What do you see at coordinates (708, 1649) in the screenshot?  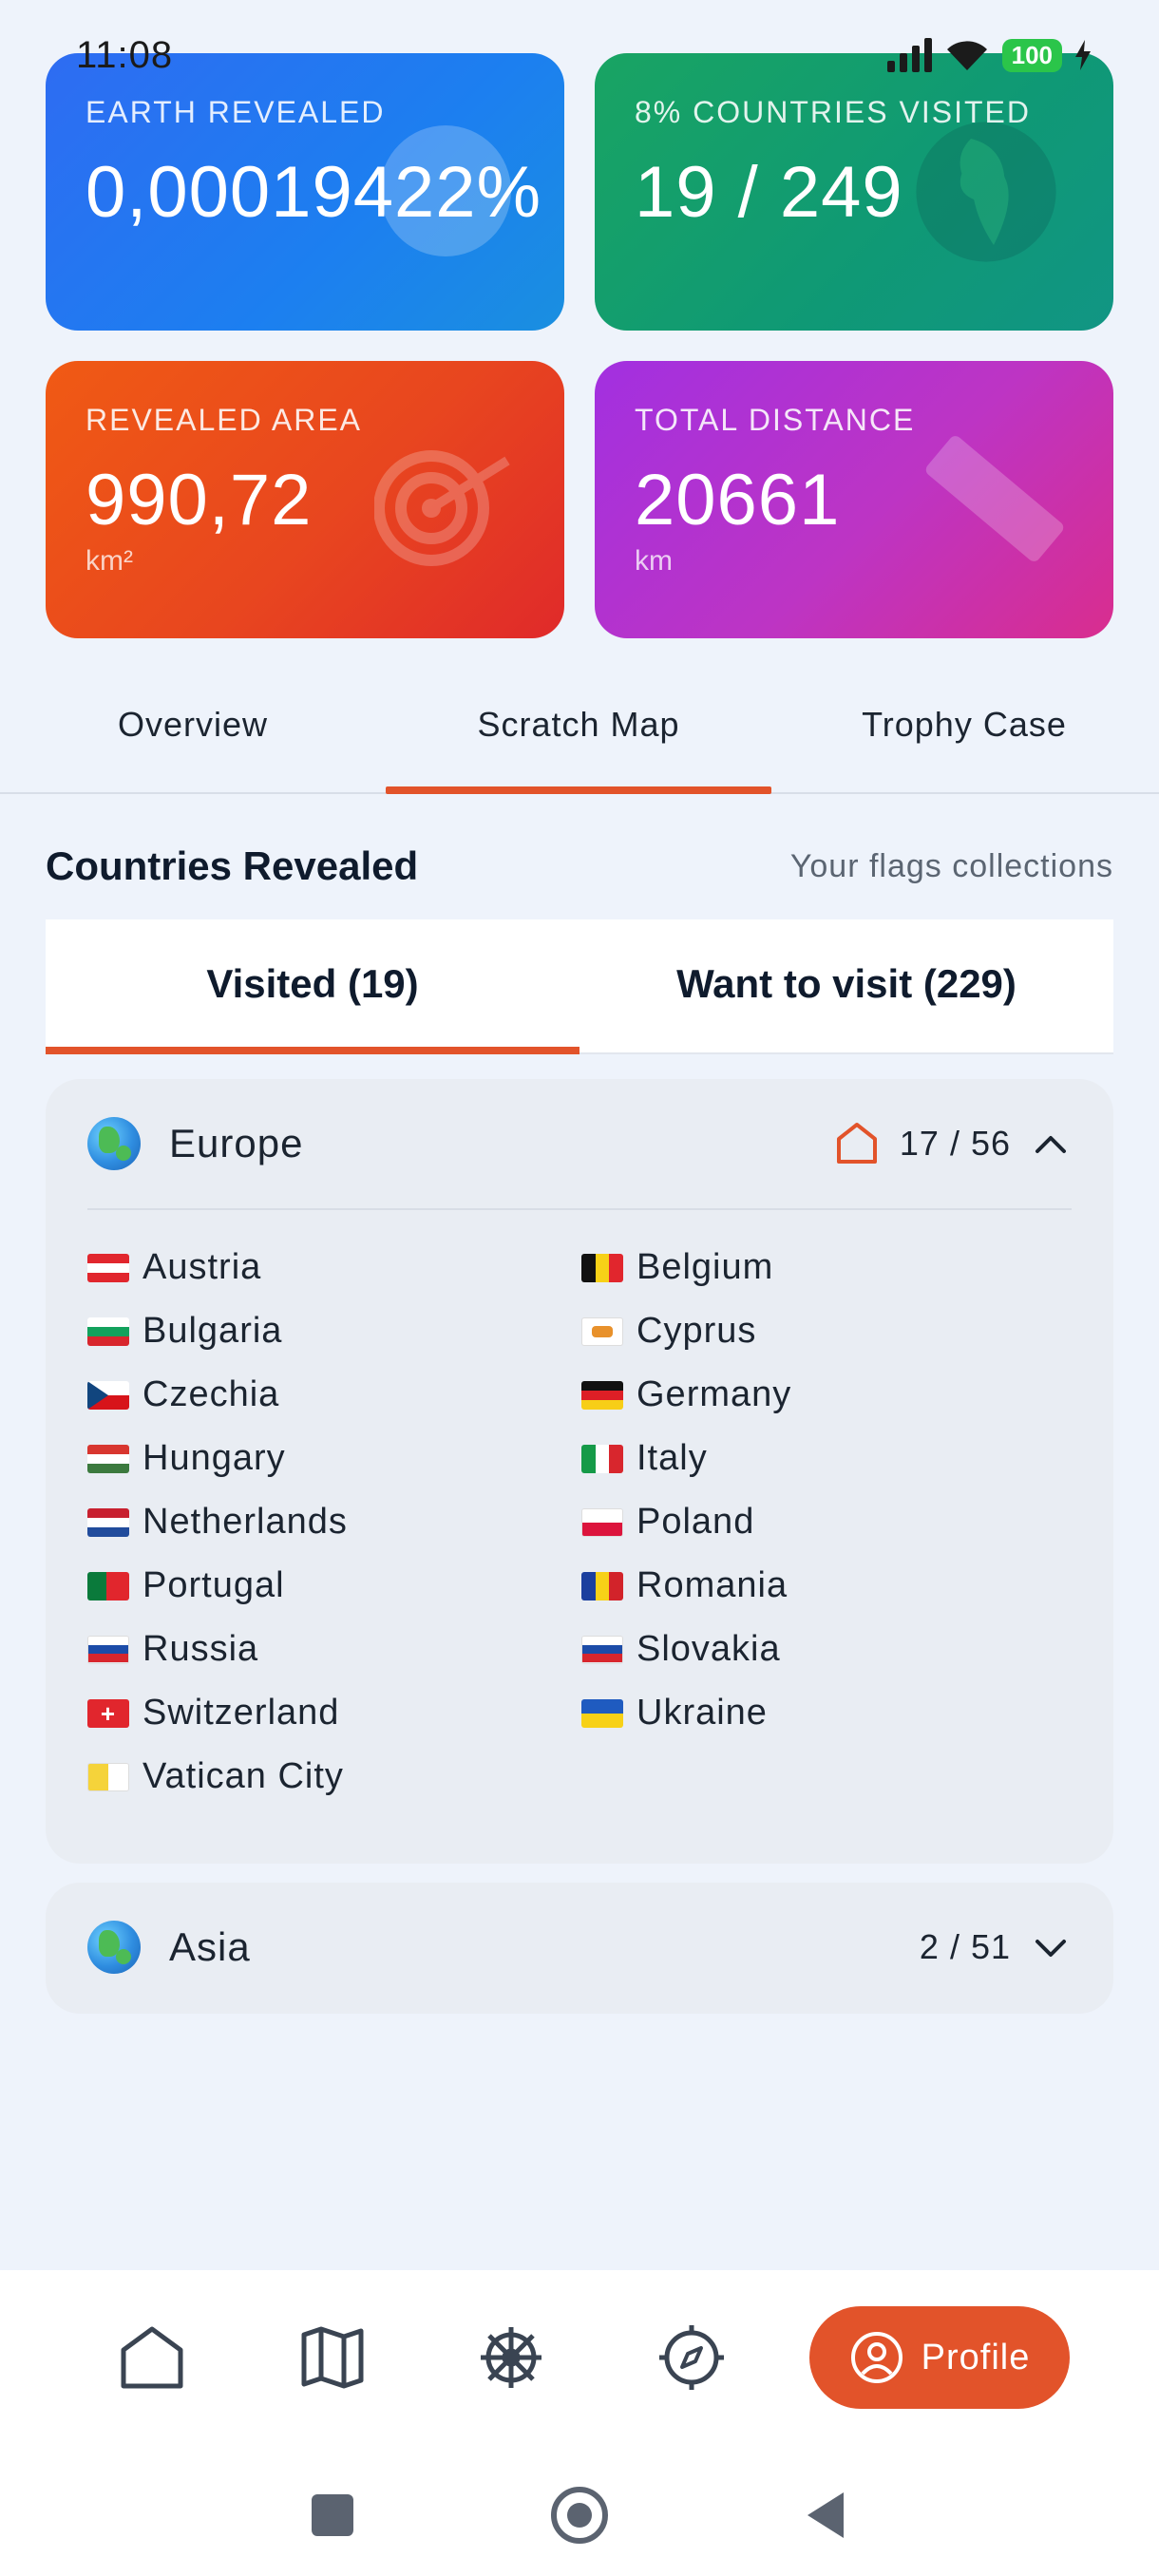 I see `country-name: Slovakia` at bounding box center [708, 1649].